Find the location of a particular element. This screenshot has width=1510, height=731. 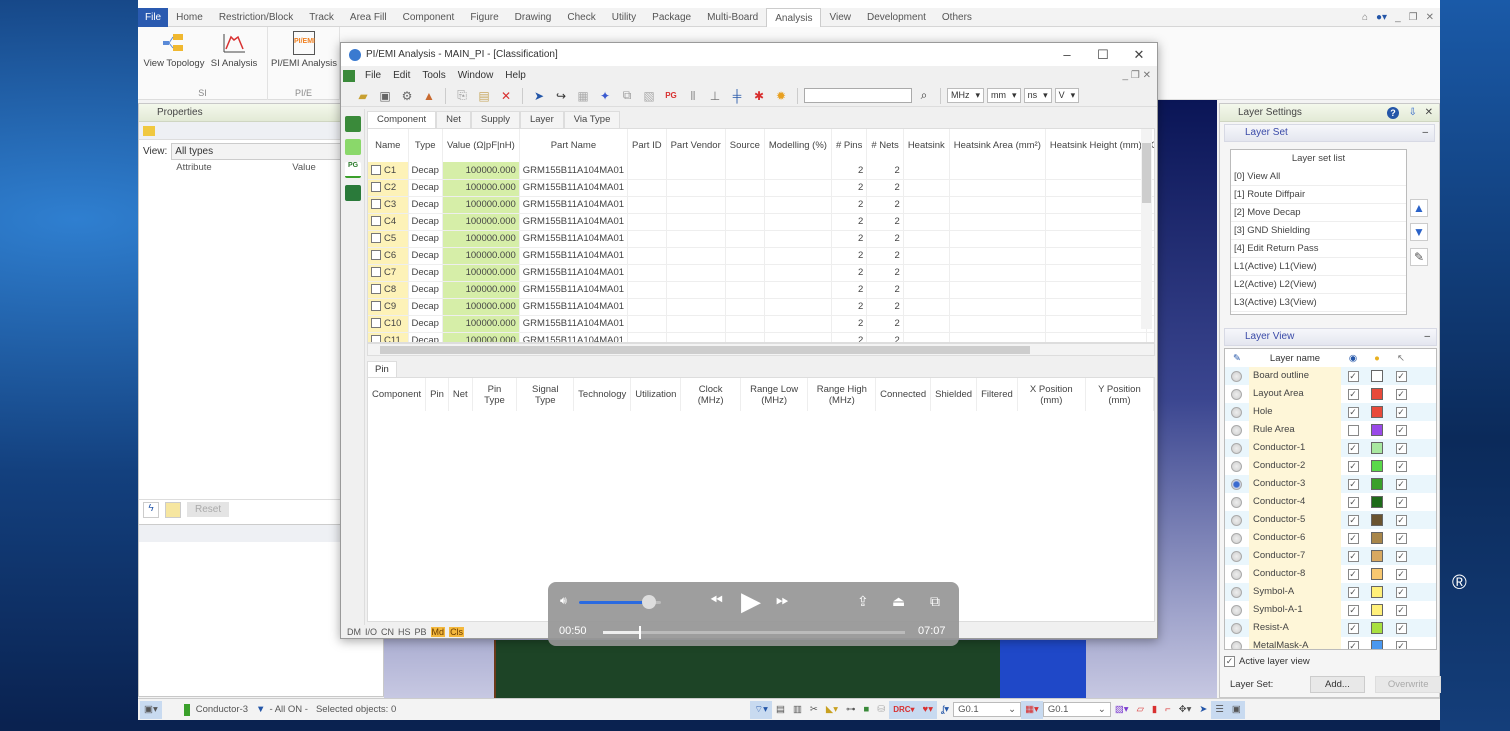

database-icon: ⛁ is located at coordinates (881, 710).